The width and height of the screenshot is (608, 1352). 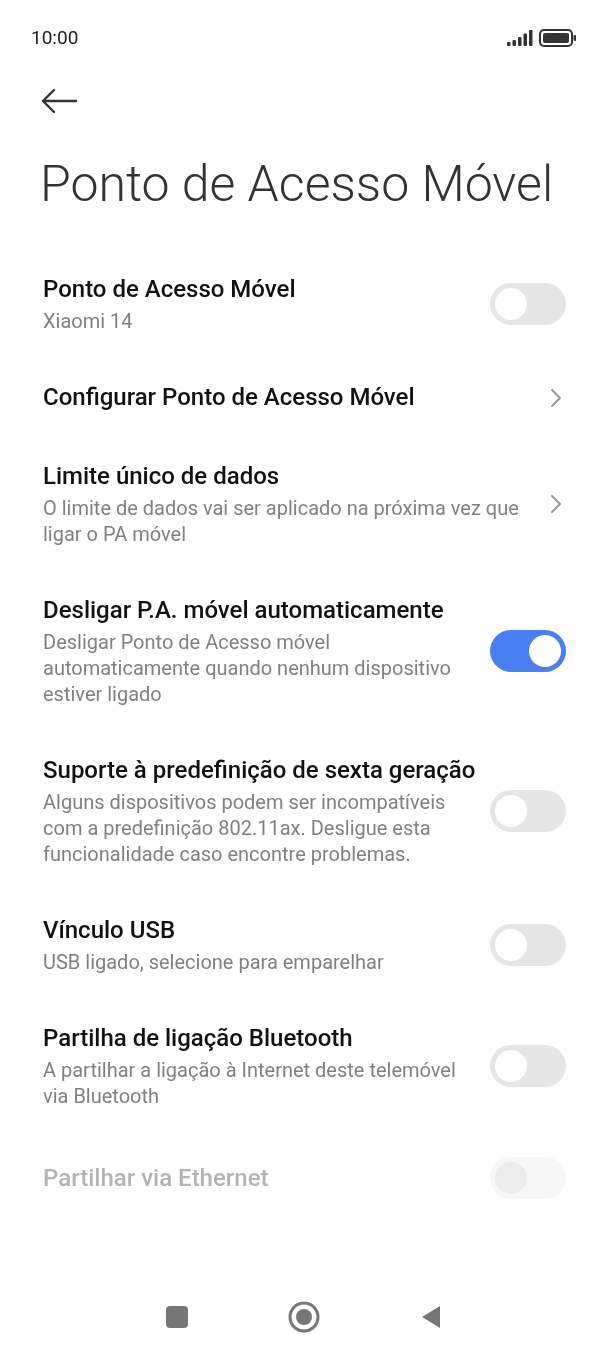 I want to click on setting-title: Suporte à predefinição de sexta geração, so click(x=262, y=770).